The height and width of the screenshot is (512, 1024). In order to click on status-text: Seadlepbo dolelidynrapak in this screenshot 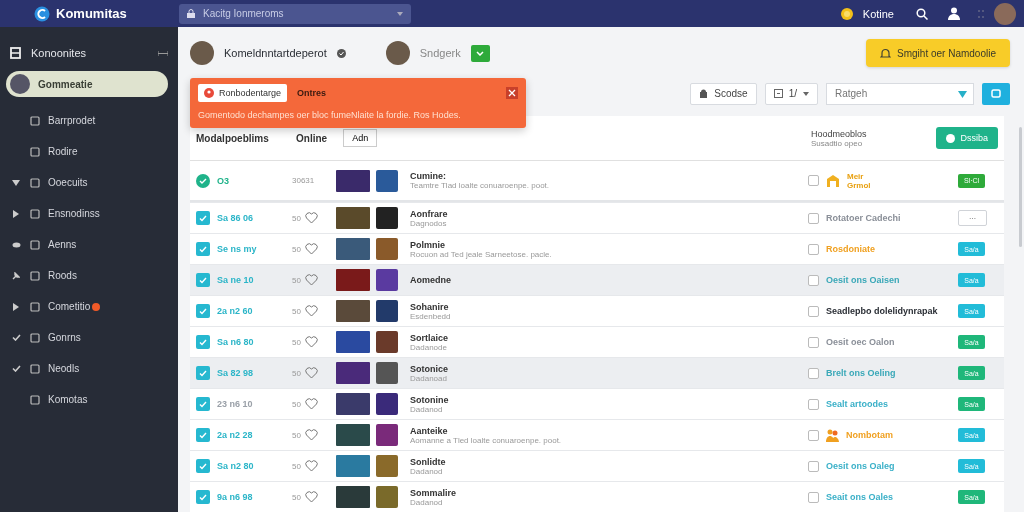, I will do `click(882, 311)`.